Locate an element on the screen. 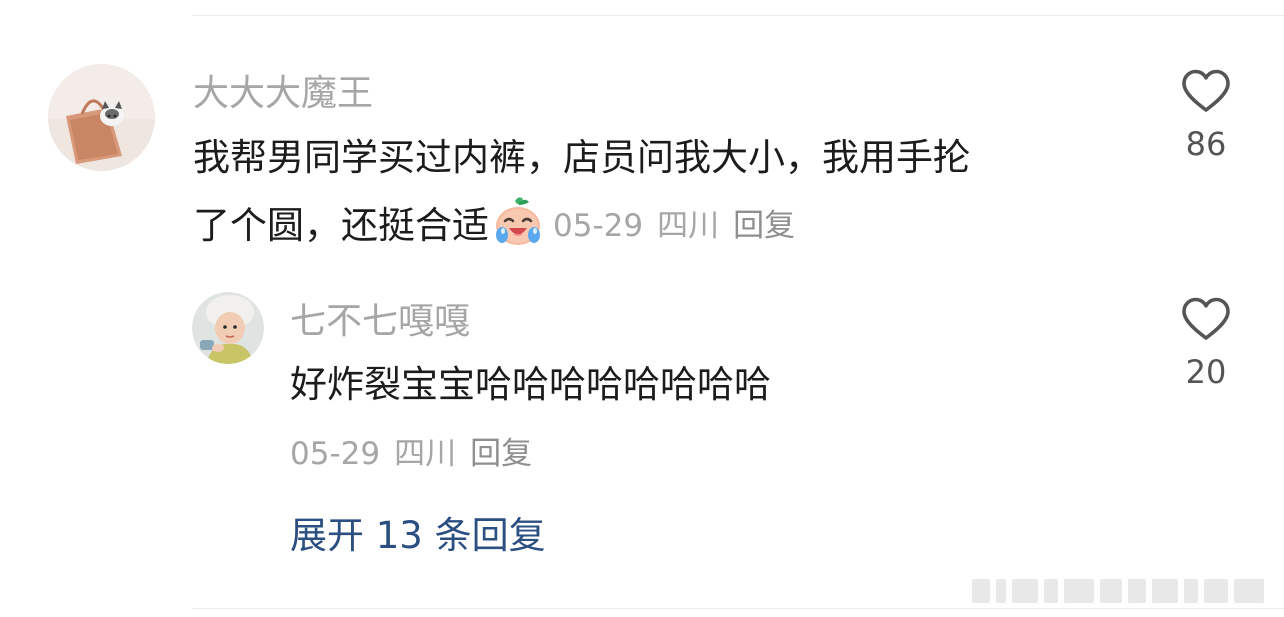 The image size is (1284, 617). comment-date: 05-29 is located at coordinates (598, 225).